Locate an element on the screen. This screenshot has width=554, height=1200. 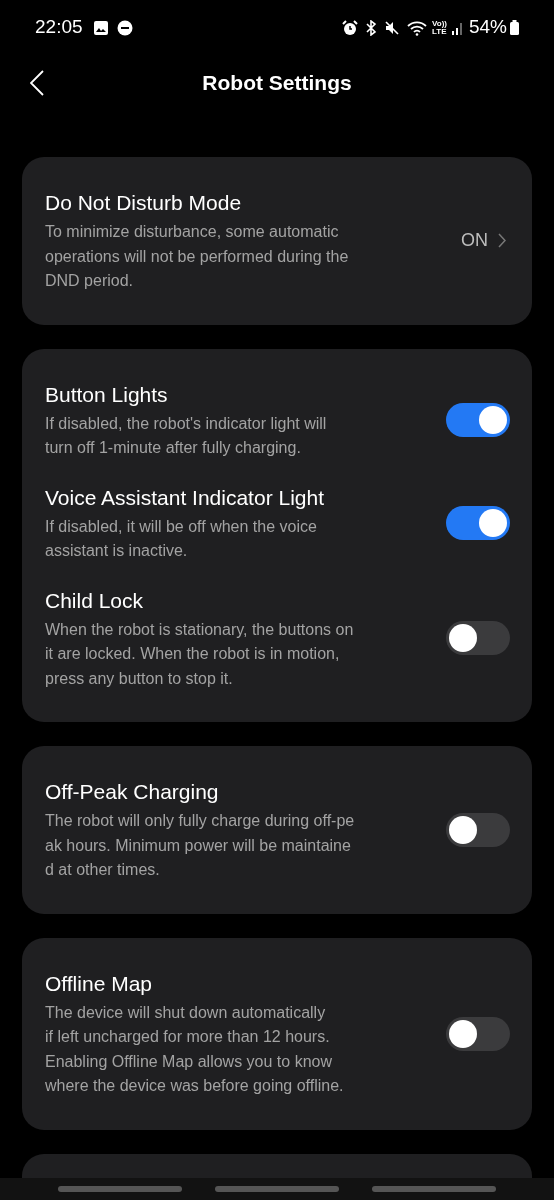
page-title: Robot Settings is located at coordinates (277, 83).